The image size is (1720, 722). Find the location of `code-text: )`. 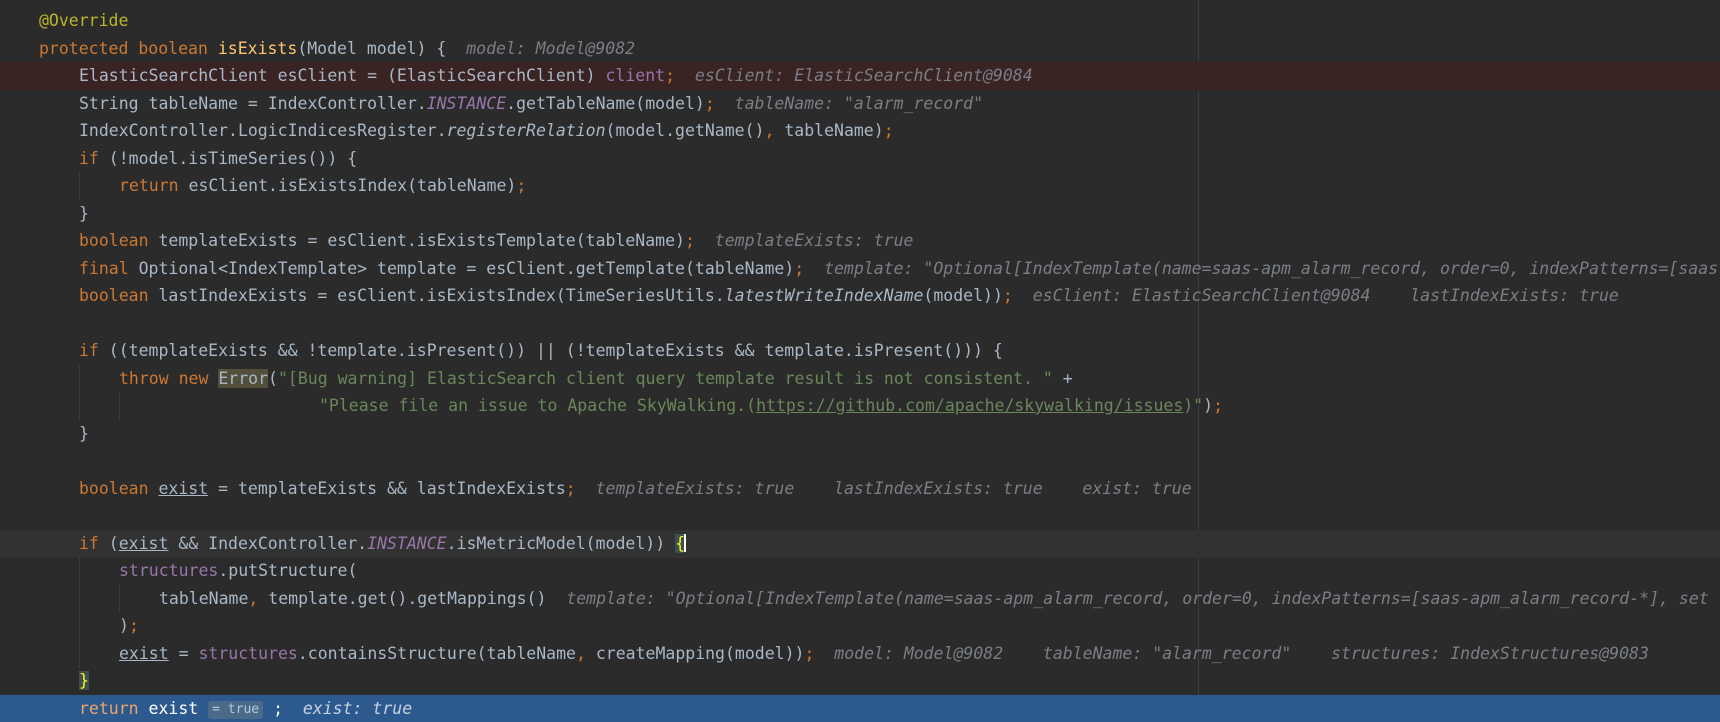

code-text: ) is located at coordinates (124, 625).